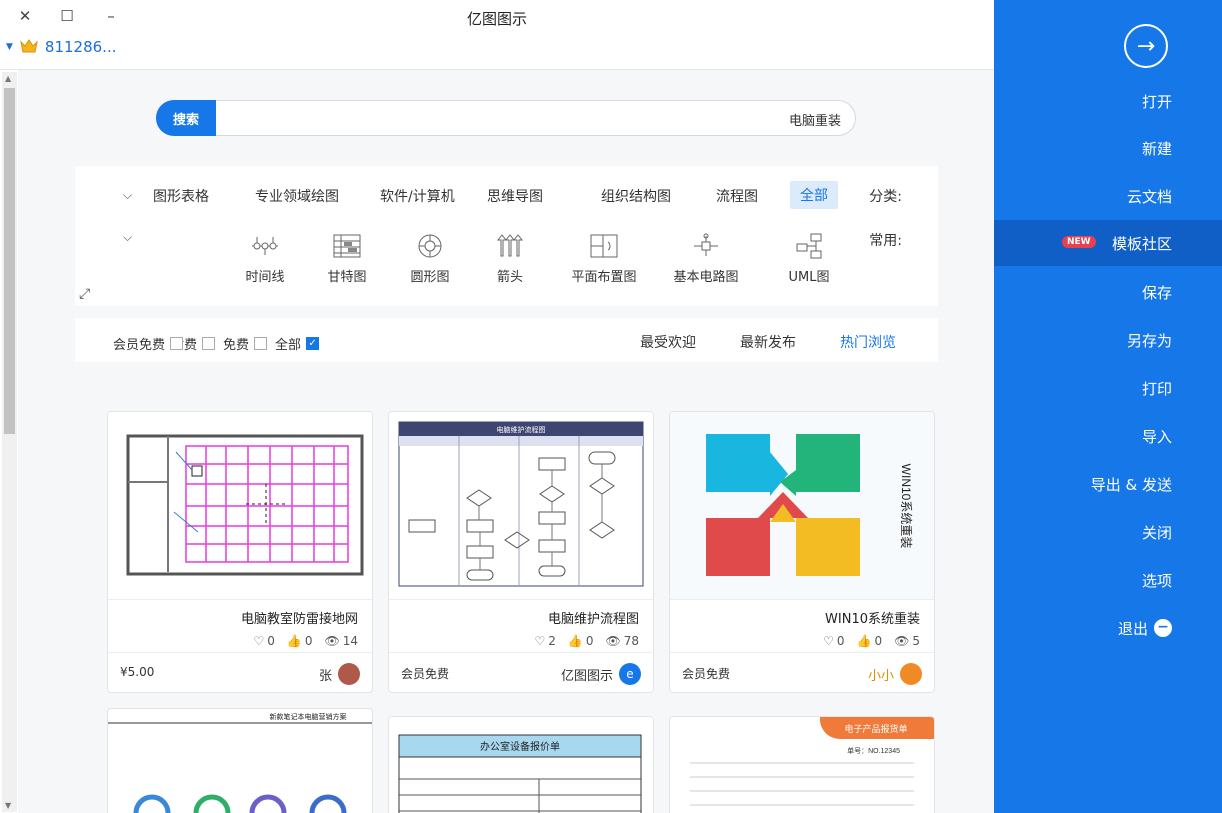  Describe the element at coordinates (868, 342) in the screenshot. I see `tab-hot: 热门浏览` at that location.